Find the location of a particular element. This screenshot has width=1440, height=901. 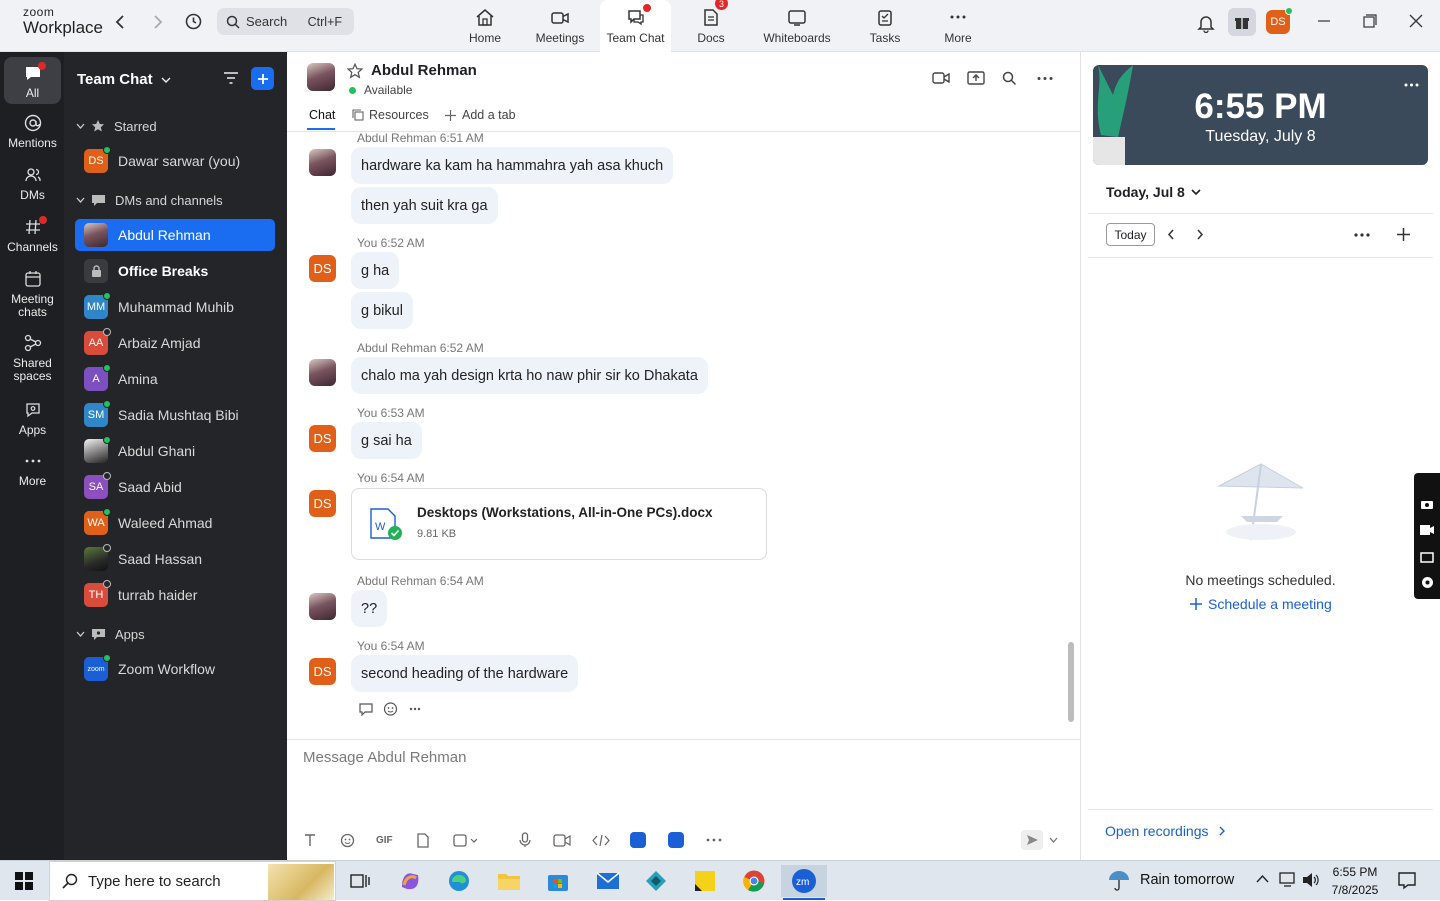

starred-item-self: DS Dawar sarwar (you) is located at coordinates (175, 161).